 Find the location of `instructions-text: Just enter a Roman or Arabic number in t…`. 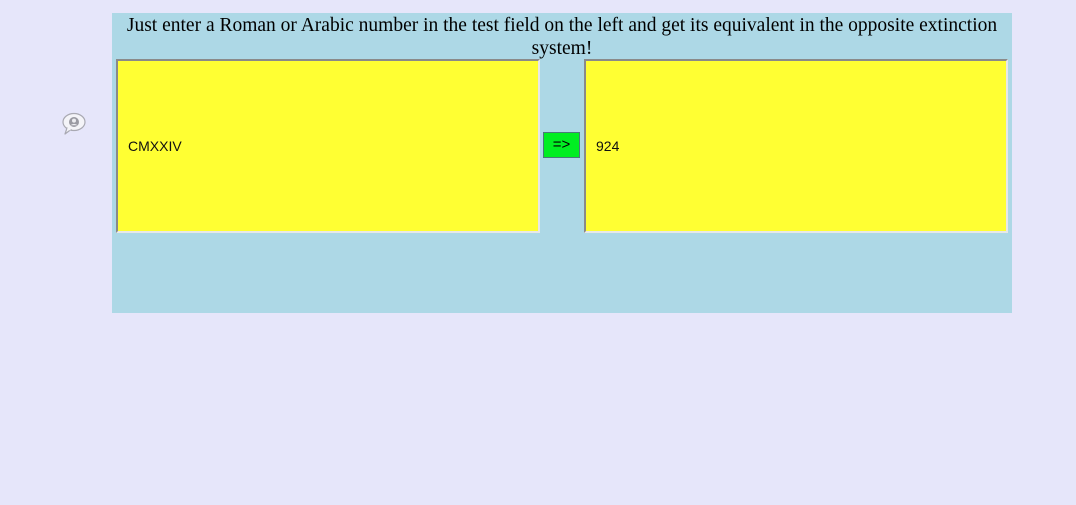

instructions-text: Just enter a Roman or Arabic number in t… is located at coordinates (562, 37).